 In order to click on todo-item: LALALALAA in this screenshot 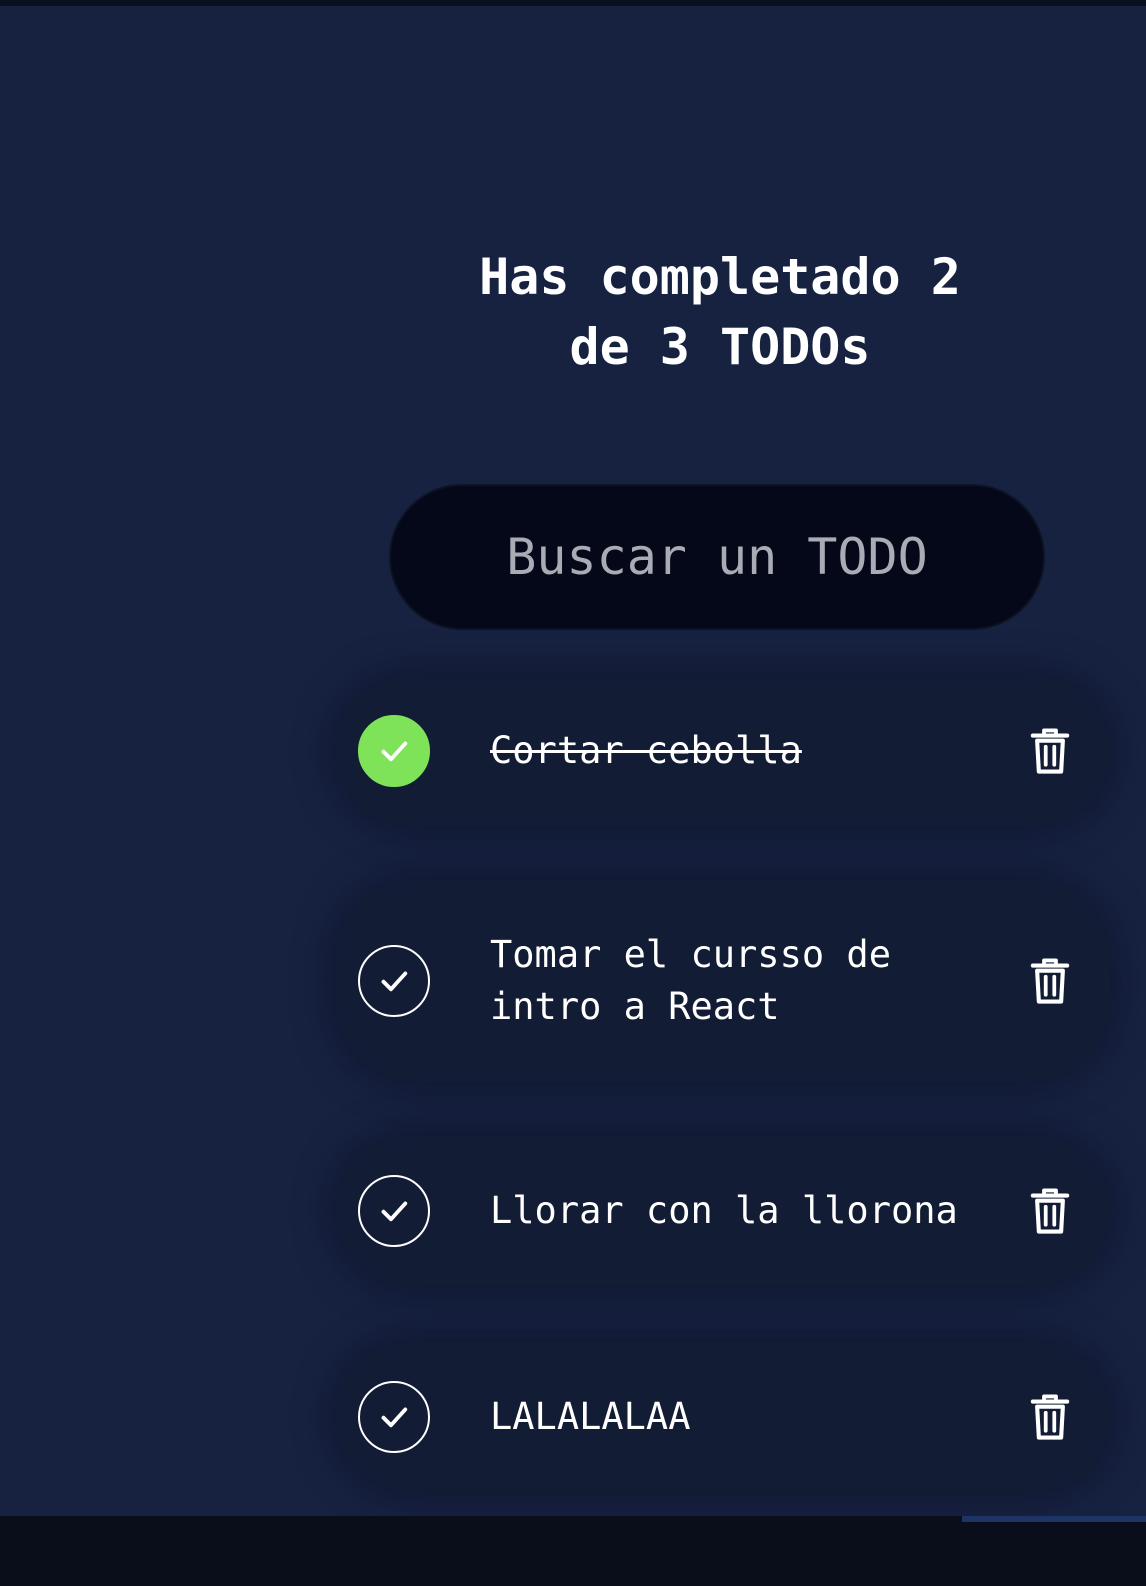, I will do `click(723, 1417)`.